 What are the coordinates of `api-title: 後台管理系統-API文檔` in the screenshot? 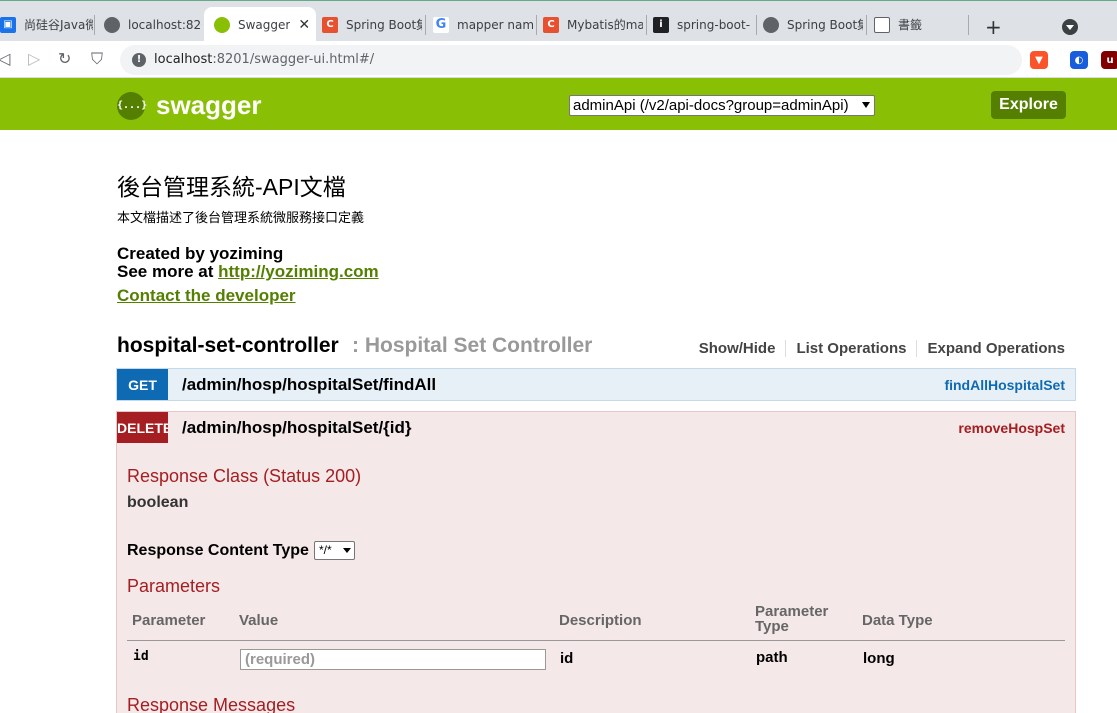 It's located at (231, 187).